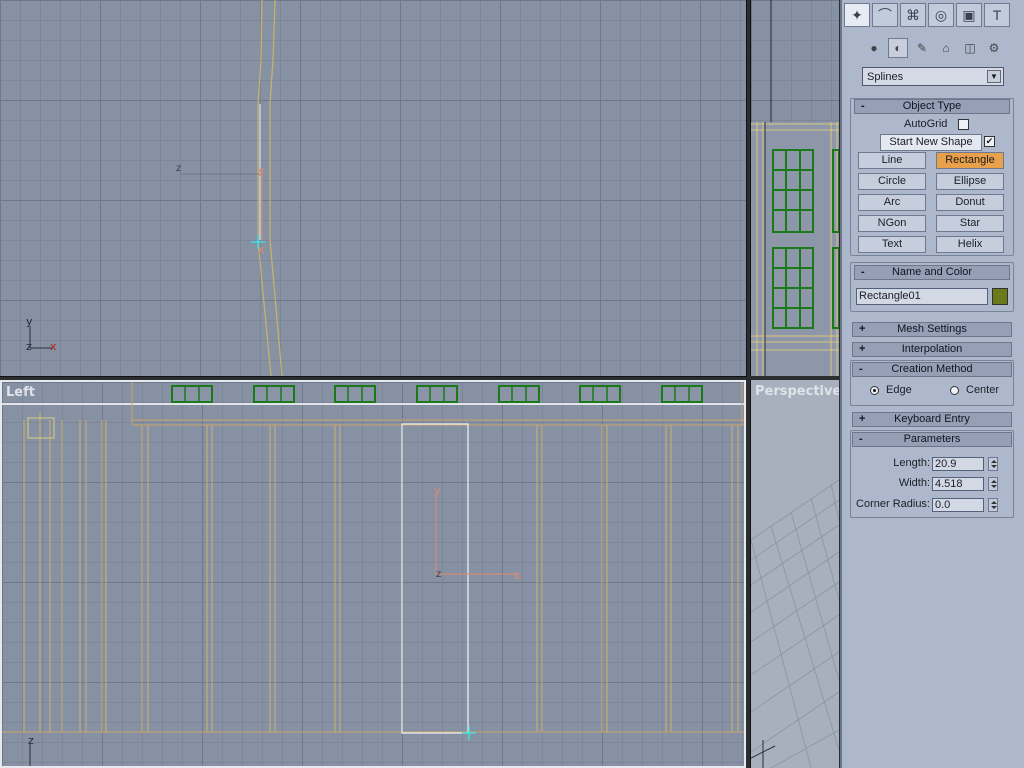 This screenshot has width=1024, height=768. I want to click on object-name-input: Rectangle01, so click(922, 296).